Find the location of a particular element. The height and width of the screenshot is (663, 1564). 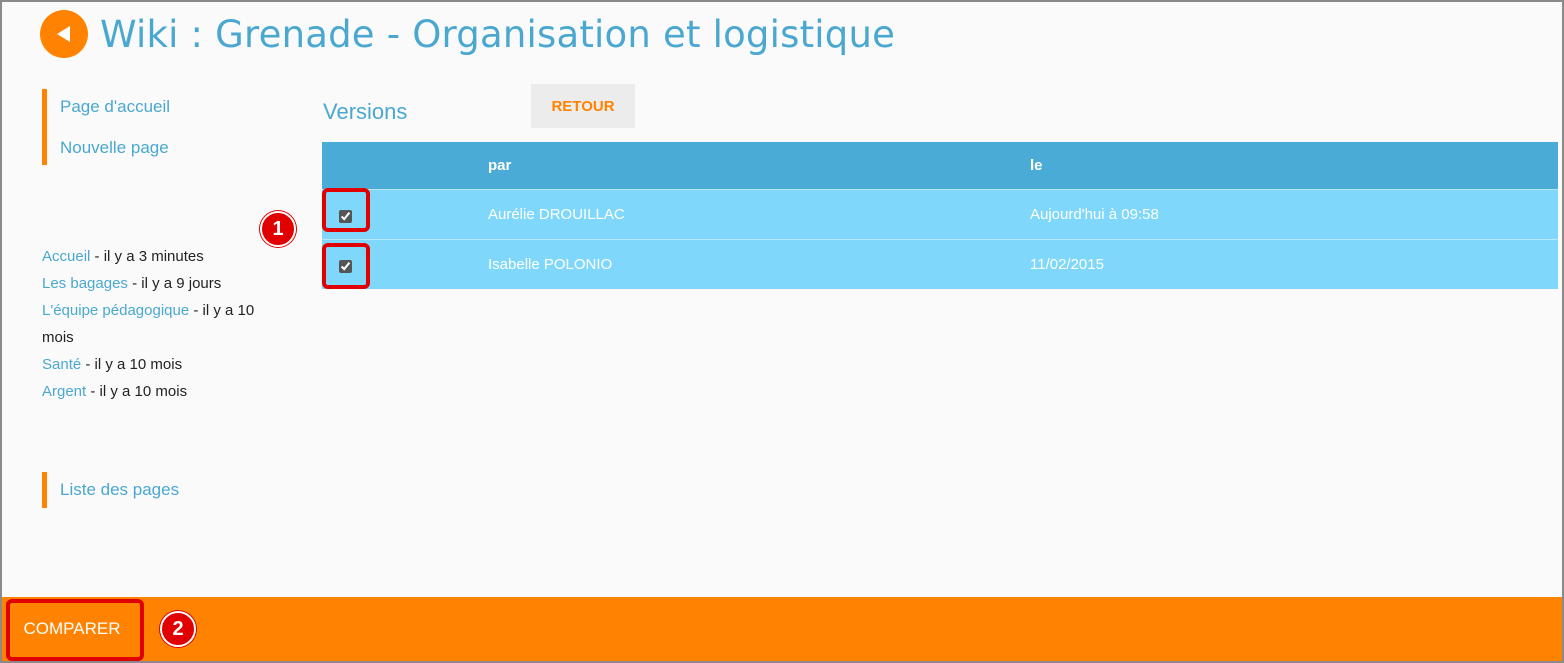

sidebar-item-home: Page d'accueil is located at coordinates (115, 107).